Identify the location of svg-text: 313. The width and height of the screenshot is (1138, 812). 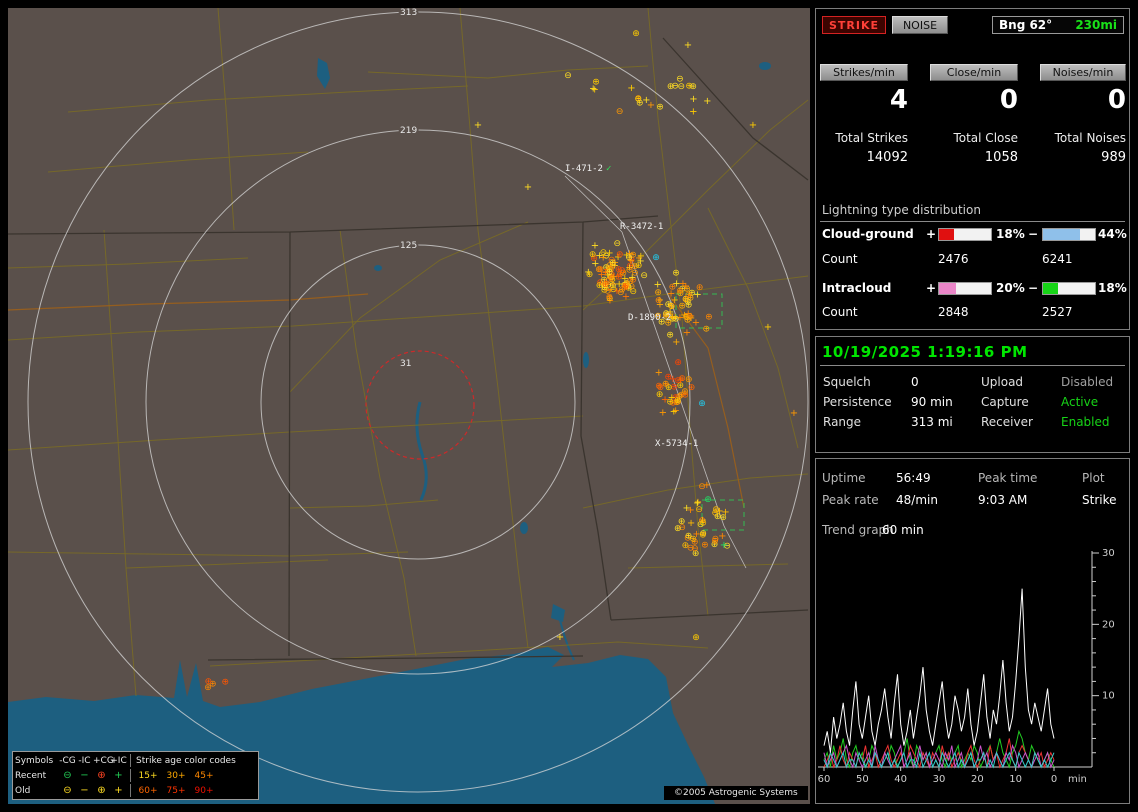
(408, 13).